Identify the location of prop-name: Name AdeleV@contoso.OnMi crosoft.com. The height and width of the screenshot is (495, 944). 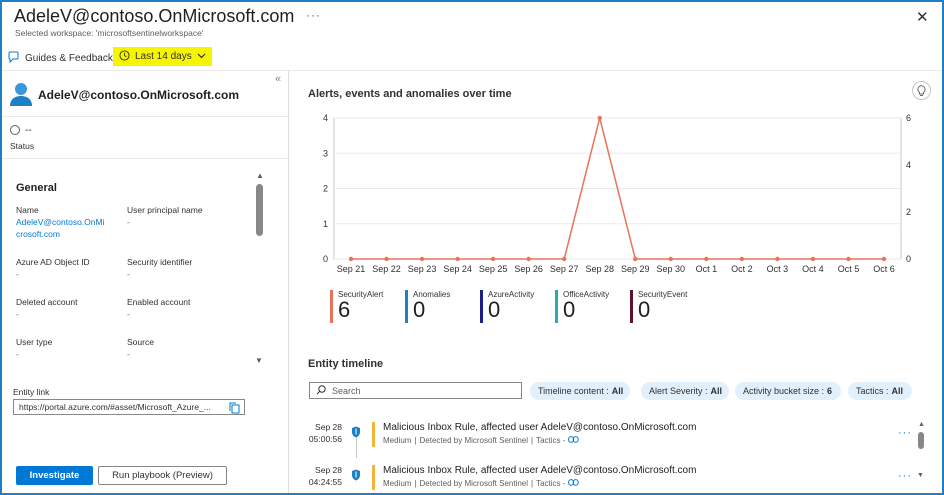
(60, 222).